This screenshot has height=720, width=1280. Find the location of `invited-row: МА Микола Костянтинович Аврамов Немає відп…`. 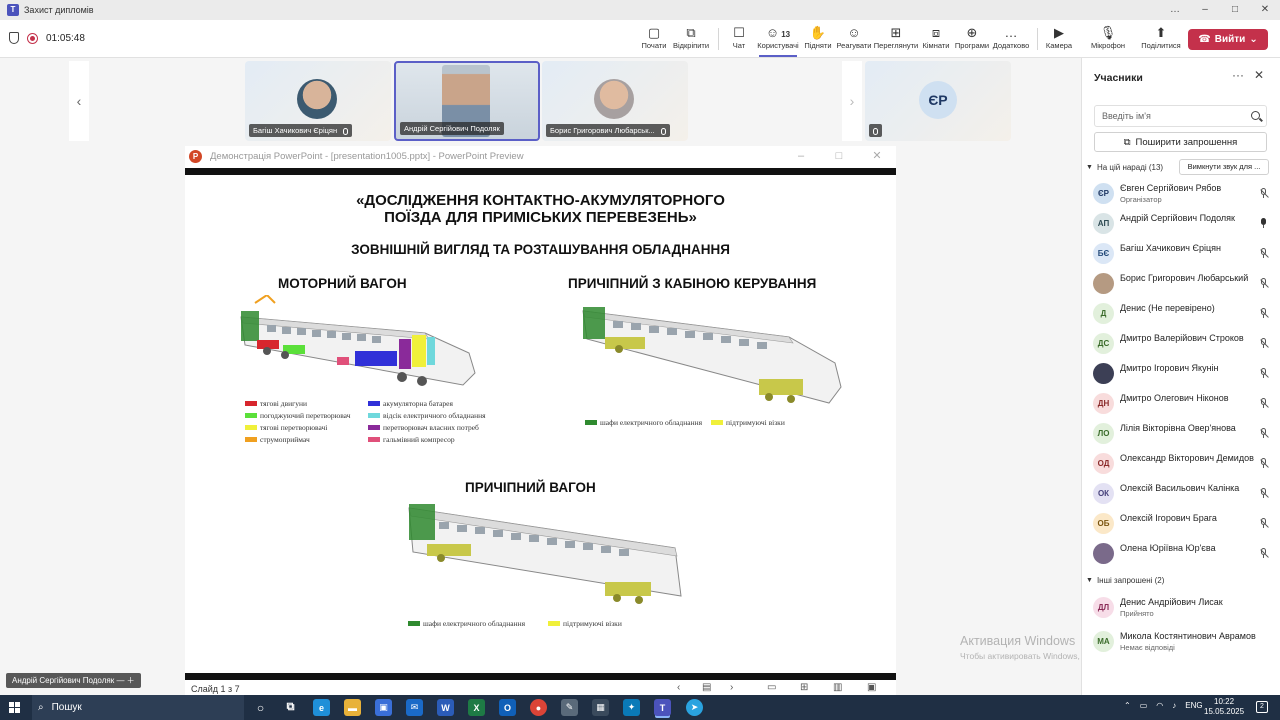

invited-row: МА Микола Костянтинович Аврамов Немає відп… is located at coordinates (1182, 642).